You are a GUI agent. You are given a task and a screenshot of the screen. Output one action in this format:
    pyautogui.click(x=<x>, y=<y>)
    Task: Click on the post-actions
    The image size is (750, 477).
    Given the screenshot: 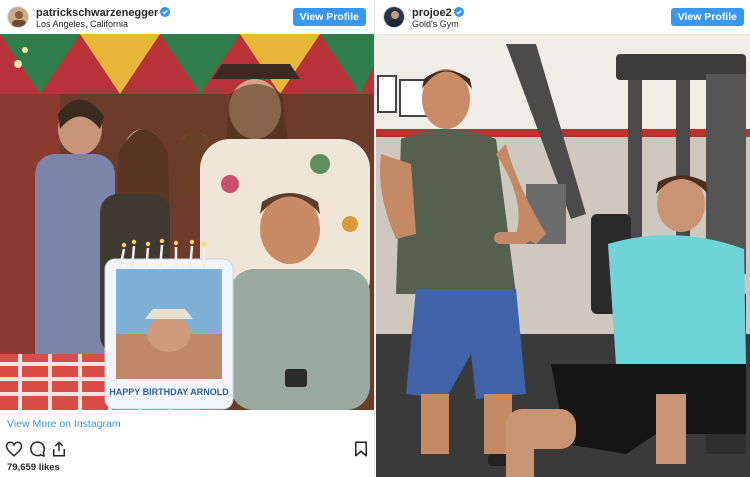 What is the action you would take?
    pyautogui.click(x=187, y=449)
    